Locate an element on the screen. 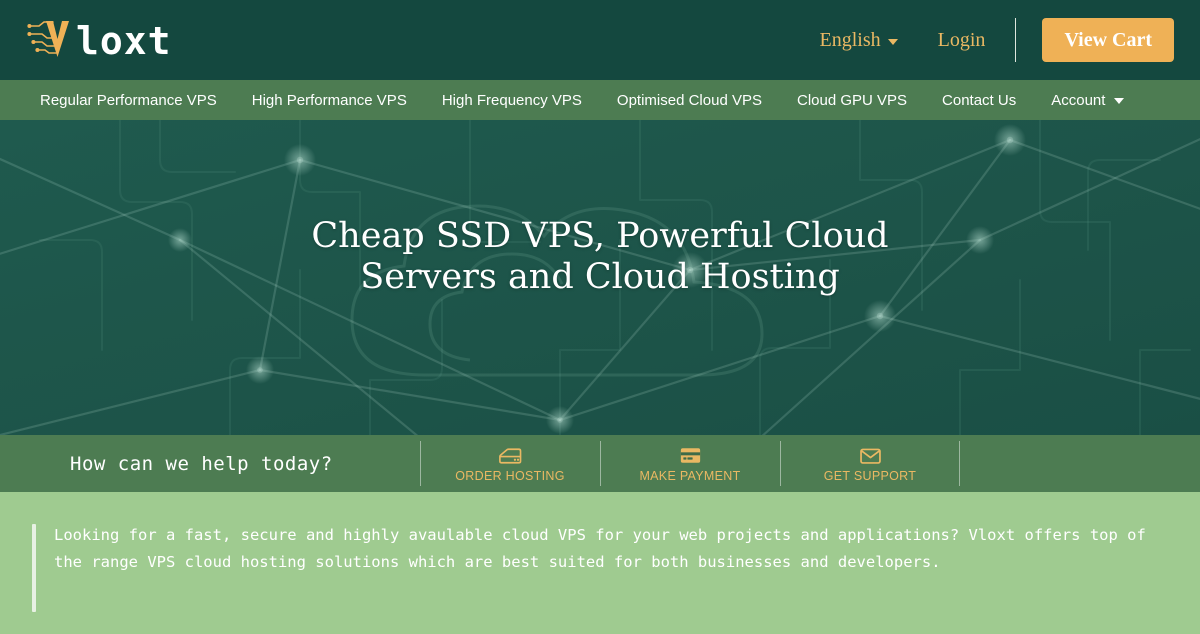 The width and height of the screenshot is (1200, 634). get-support-action: GET SUPPORT is located at coordinates (870, 463).